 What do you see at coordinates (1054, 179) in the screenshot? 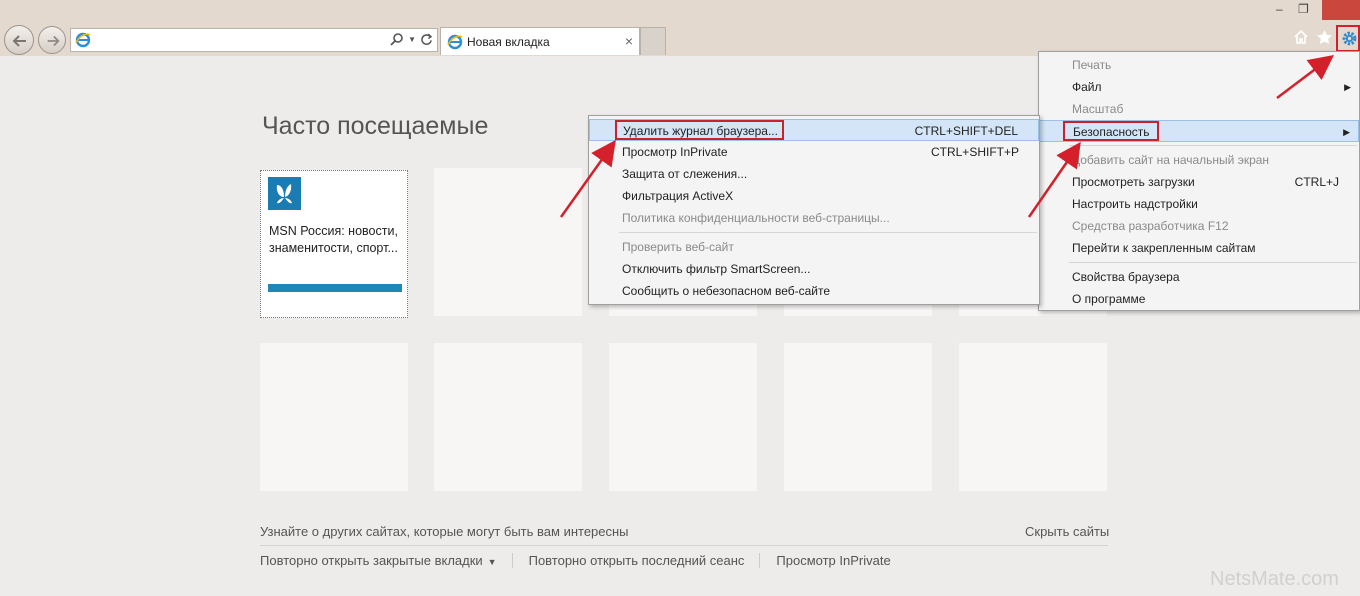
I see `arrow-to-security` at bounding box center [1054, 179].